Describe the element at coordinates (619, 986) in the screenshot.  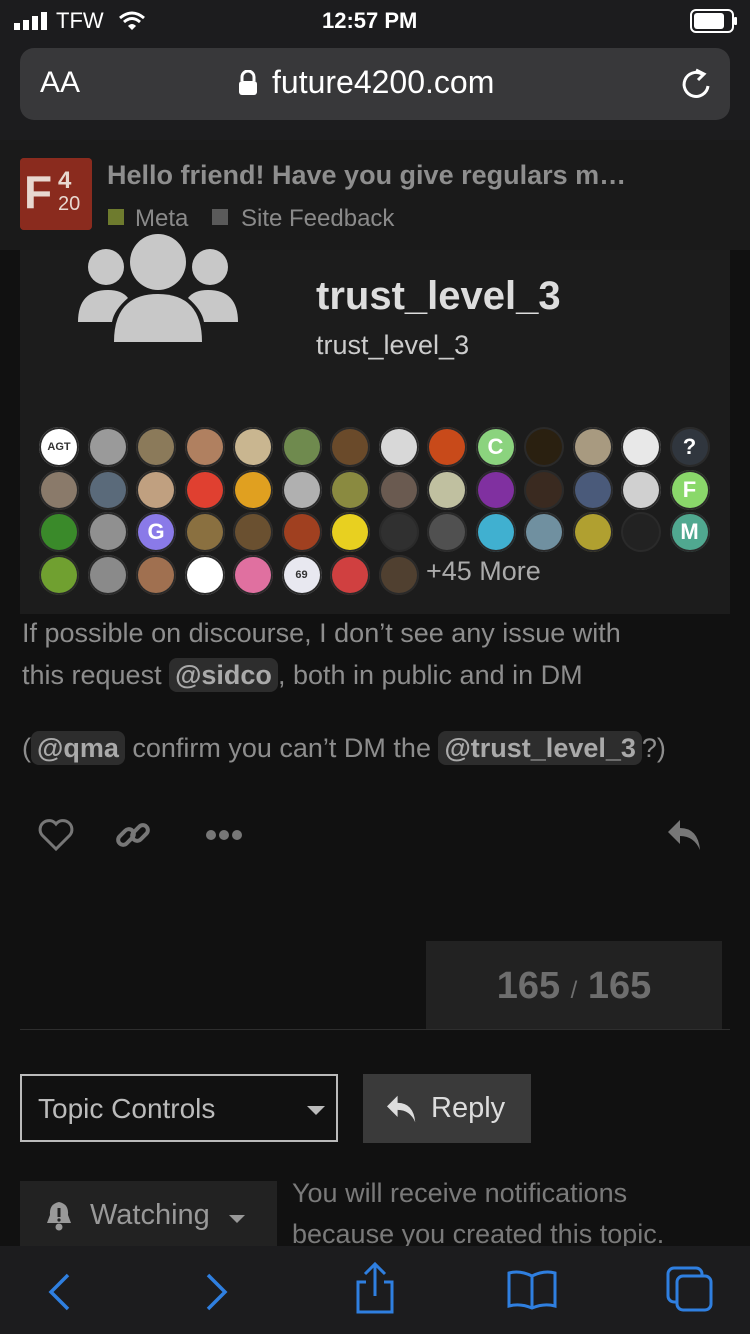
I see `progress-total: 165` at that location.